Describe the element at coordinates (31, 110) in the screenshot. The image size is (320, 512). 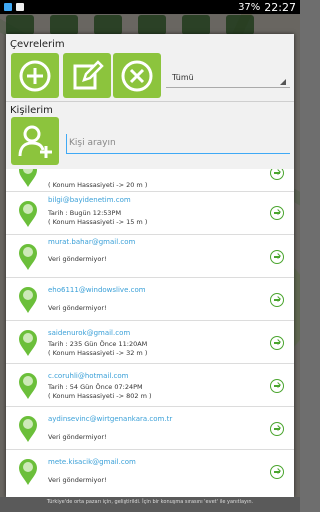
I see `people-title: Kişilerim` at that location.